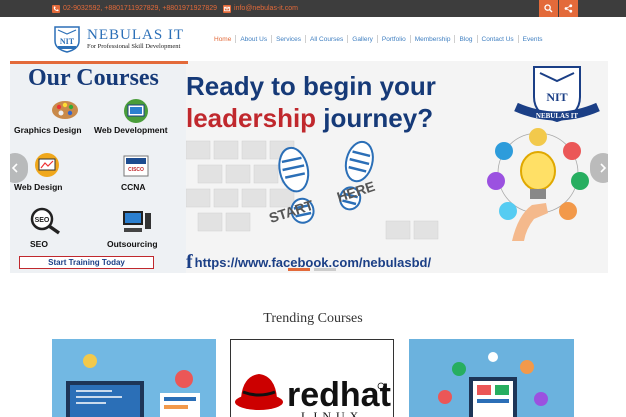 This screenshot has width=626, height=417. I want to click on course-ccna: CCNA, so click(133, 187).